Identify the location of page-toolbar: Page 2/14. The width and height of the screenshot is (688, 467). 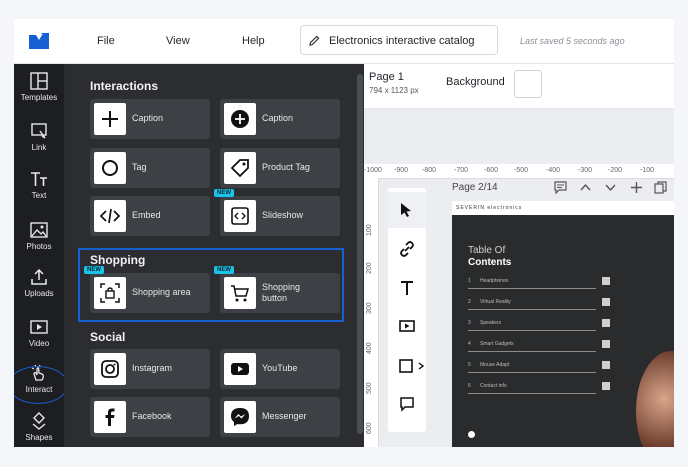
(555, 188).